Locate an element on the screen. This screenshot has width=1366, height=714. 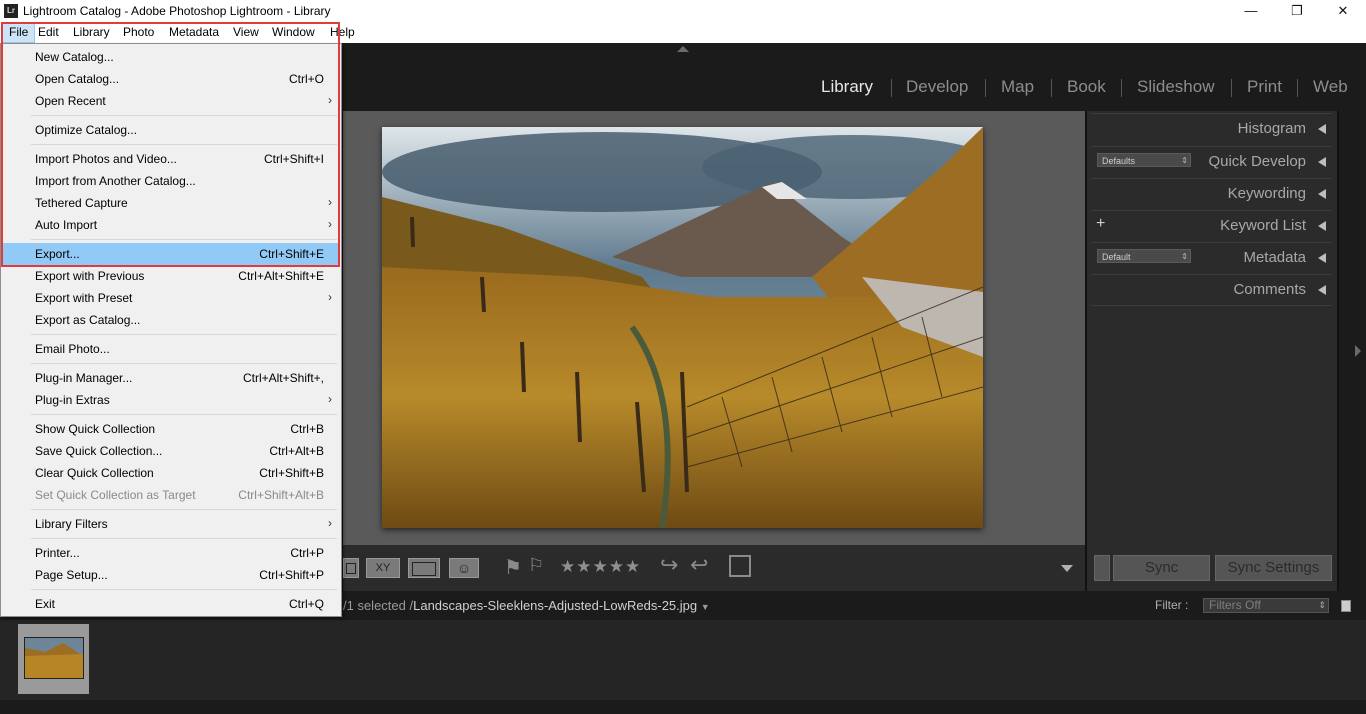
menu-item-shortcut: Ctrl+Shift+B is located at coordinates (291, 473).